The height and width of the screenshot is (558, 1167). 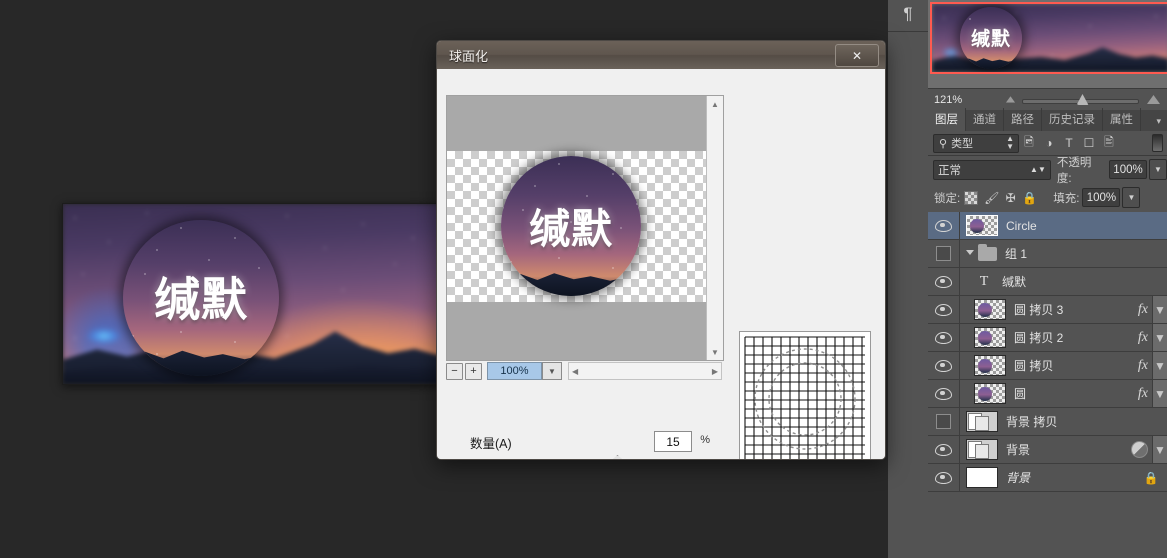 I want to click on blend-mode-row: 正常 ▲▼ 不透明度: 100% ▼, so click(x=1047, y=171).